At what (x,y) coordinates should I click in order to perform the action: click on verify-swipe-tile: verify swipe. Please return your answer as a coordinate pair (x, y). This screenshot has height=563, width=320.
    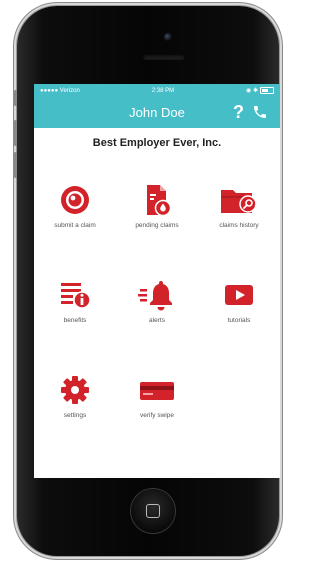
    Looking at the image, I should click on (157, 396).